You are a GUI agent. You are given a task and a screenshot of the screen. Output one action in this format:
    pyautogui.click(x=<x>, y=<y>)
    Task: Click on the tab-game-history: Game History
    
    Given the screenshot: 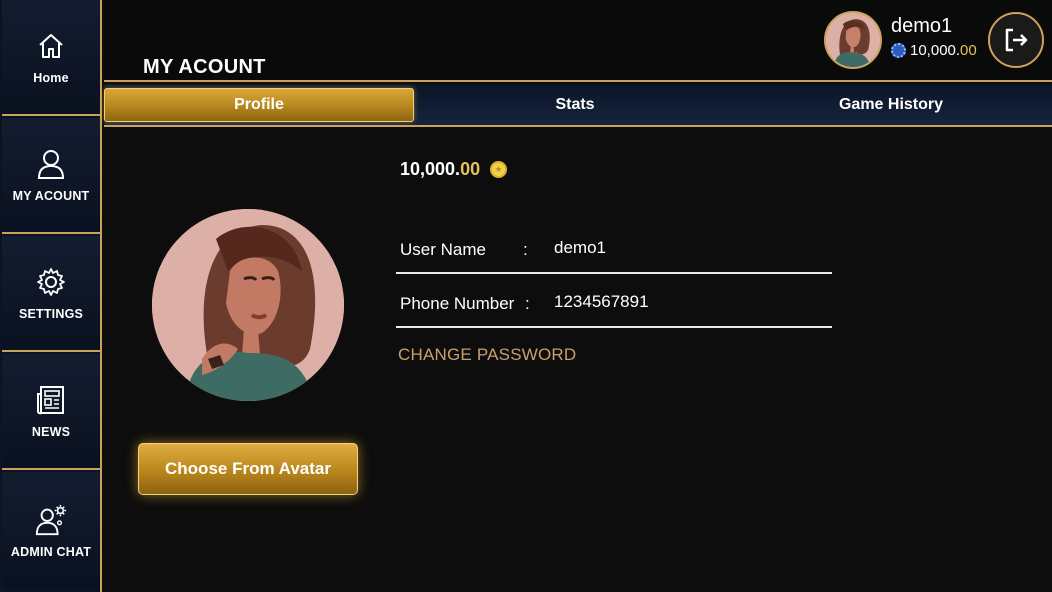 What is the action you would take?
    pyautogui.click(x=891, y=105)
    